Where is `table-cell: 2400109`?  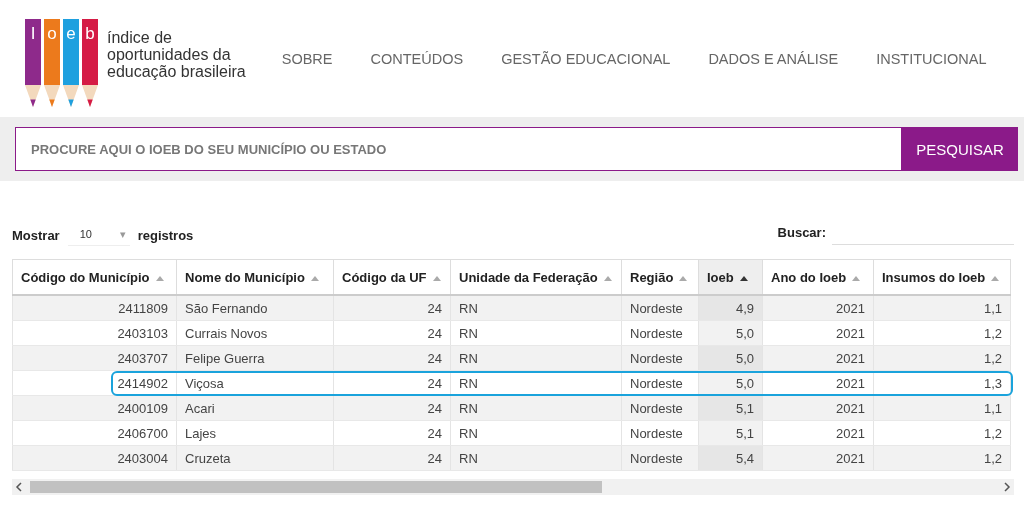 table-cell: 2400109 is located at coordinates (94, 408).